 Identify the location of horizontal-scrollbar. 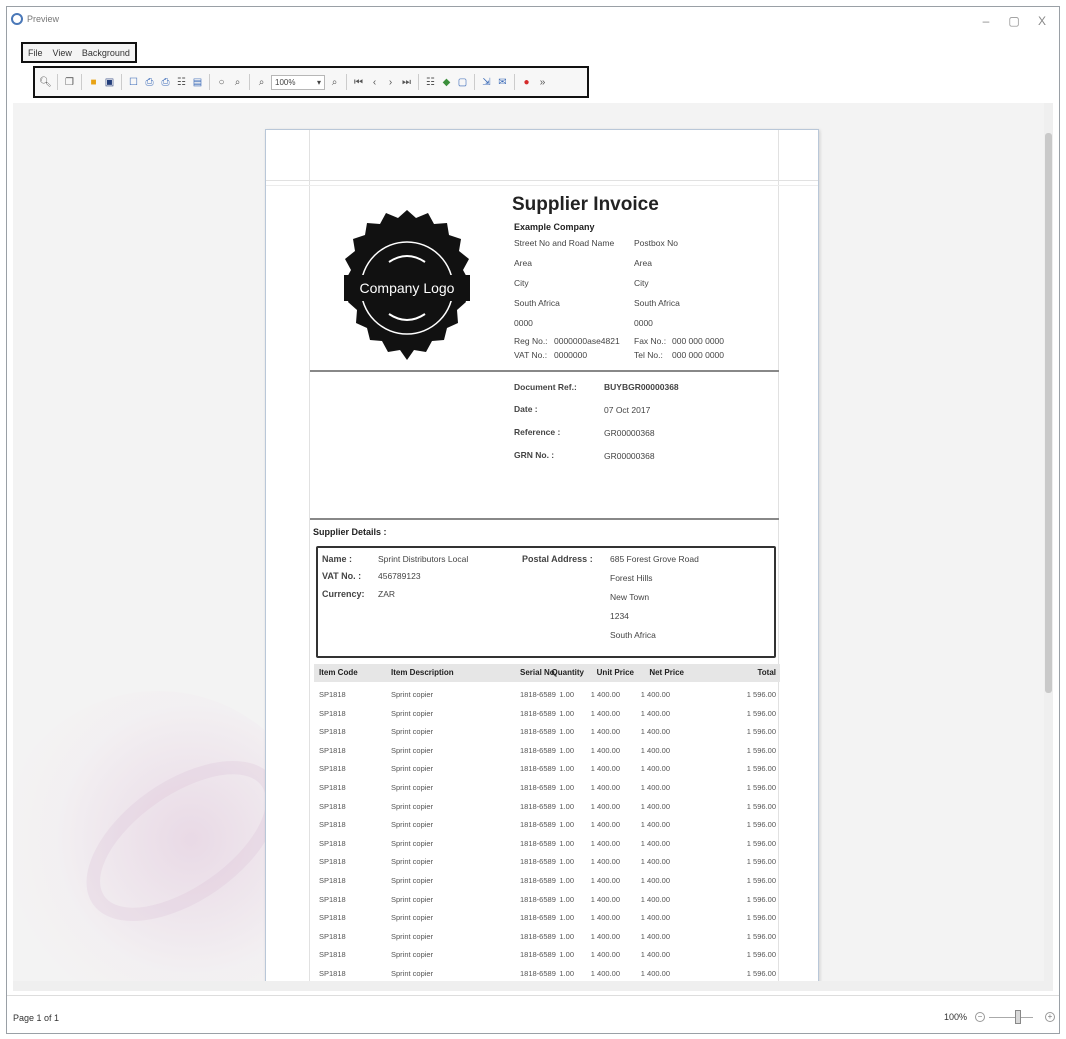
(533, 986).